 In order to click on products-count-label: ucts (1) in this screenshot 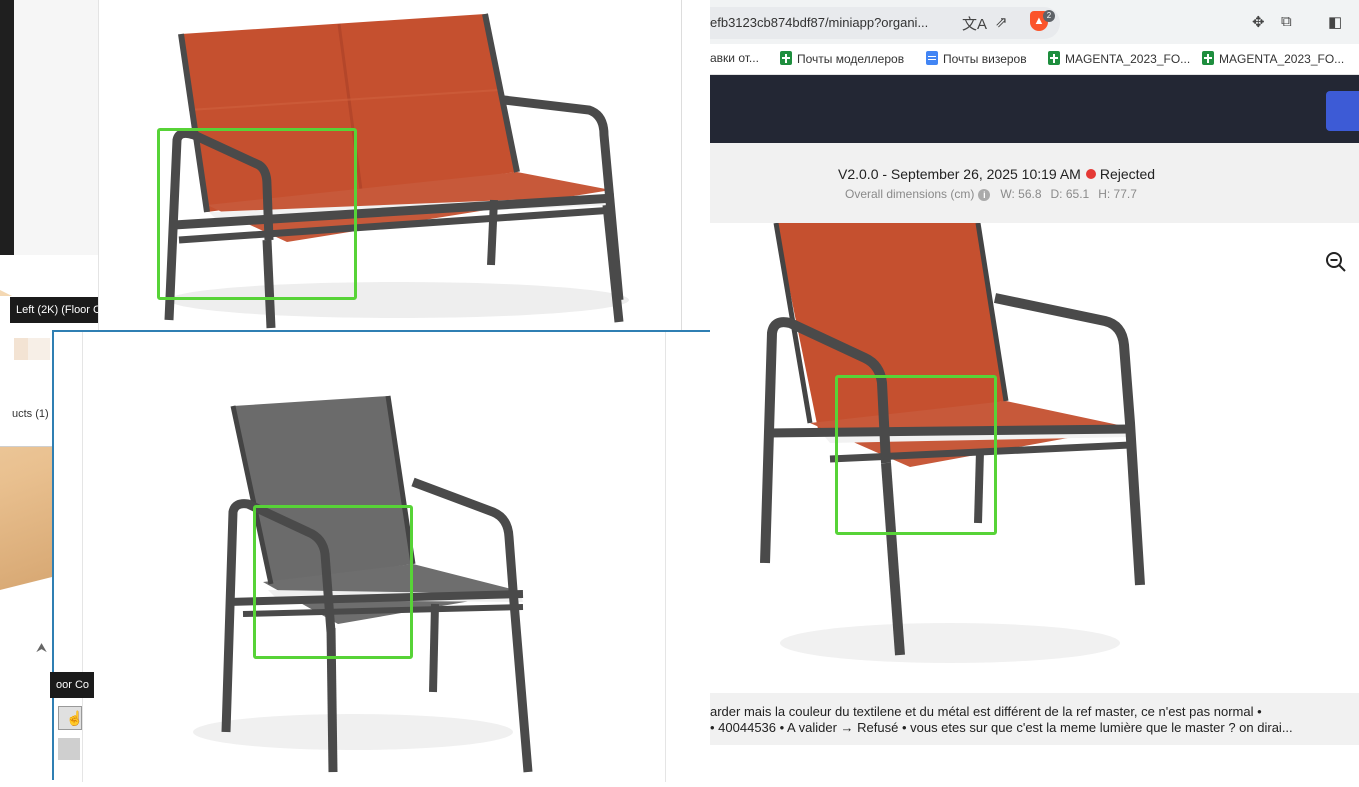, I will do `click(30, 414)`.